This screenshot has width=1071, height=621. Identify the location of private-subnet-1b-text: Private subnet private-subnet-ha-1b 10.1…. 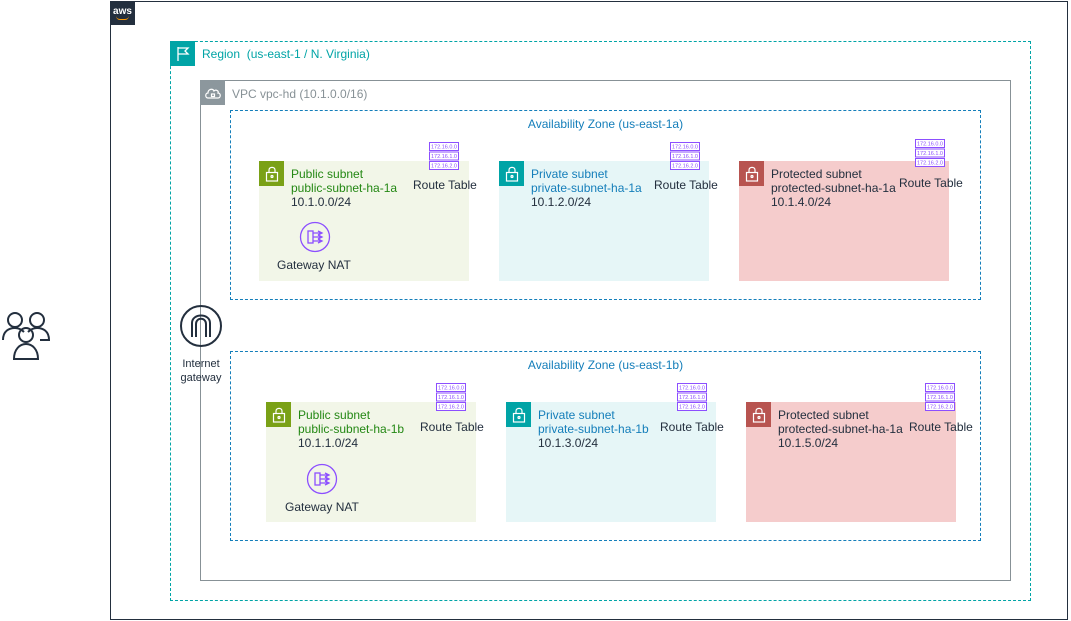
(593, 429).